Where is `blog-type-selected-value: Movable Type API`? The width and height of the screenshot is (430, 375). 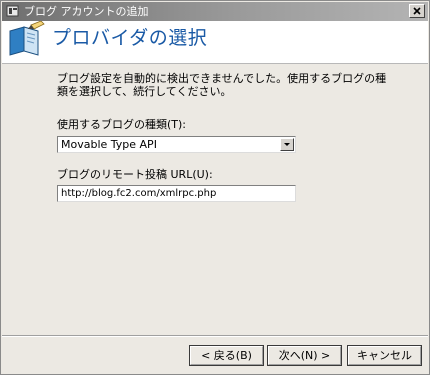
blog-type-selected-value: Movable Type API is located at coordinates (109, 144).